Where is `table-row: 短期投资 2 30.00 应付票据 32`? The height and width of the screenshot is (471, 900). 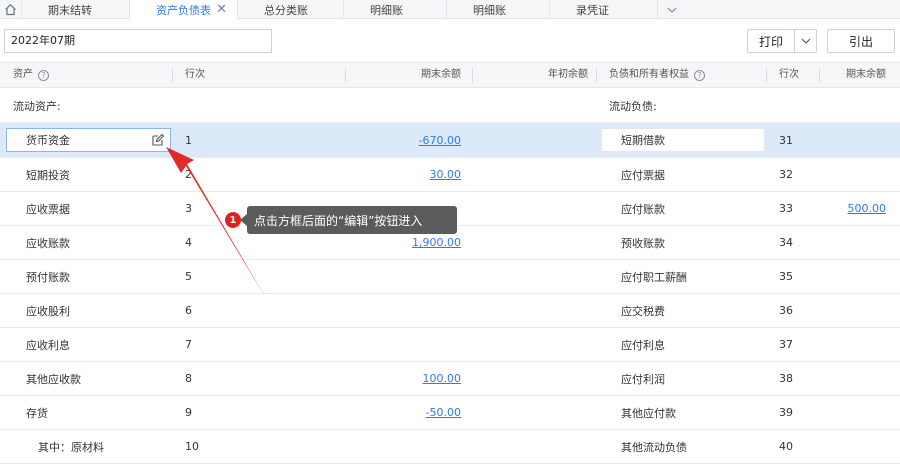 table-row: 短期投资 2 30.00 应付票据 32 is located at coordinates (450, 175).